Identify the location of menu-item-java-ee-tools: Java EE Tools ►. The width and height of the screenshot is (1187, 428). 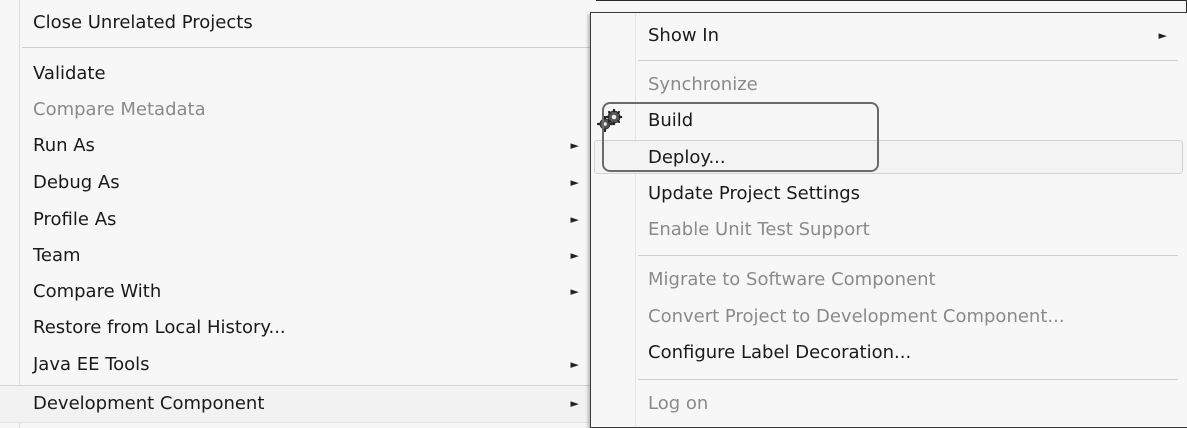
(298, 365).